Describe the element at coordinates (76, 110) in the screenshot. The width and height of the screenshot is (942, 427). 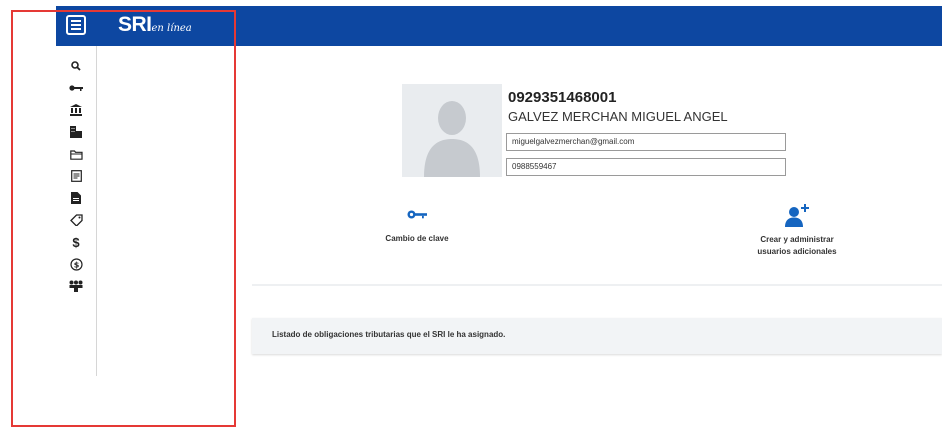
I see `bank-icon` at that location.